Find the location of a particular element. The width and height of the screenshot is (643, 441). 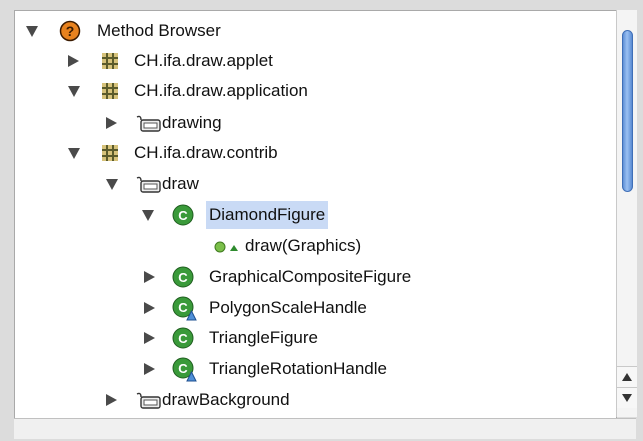

tree-node-label: GraphicalCompositeFigure is located at coordinates (310, 276).